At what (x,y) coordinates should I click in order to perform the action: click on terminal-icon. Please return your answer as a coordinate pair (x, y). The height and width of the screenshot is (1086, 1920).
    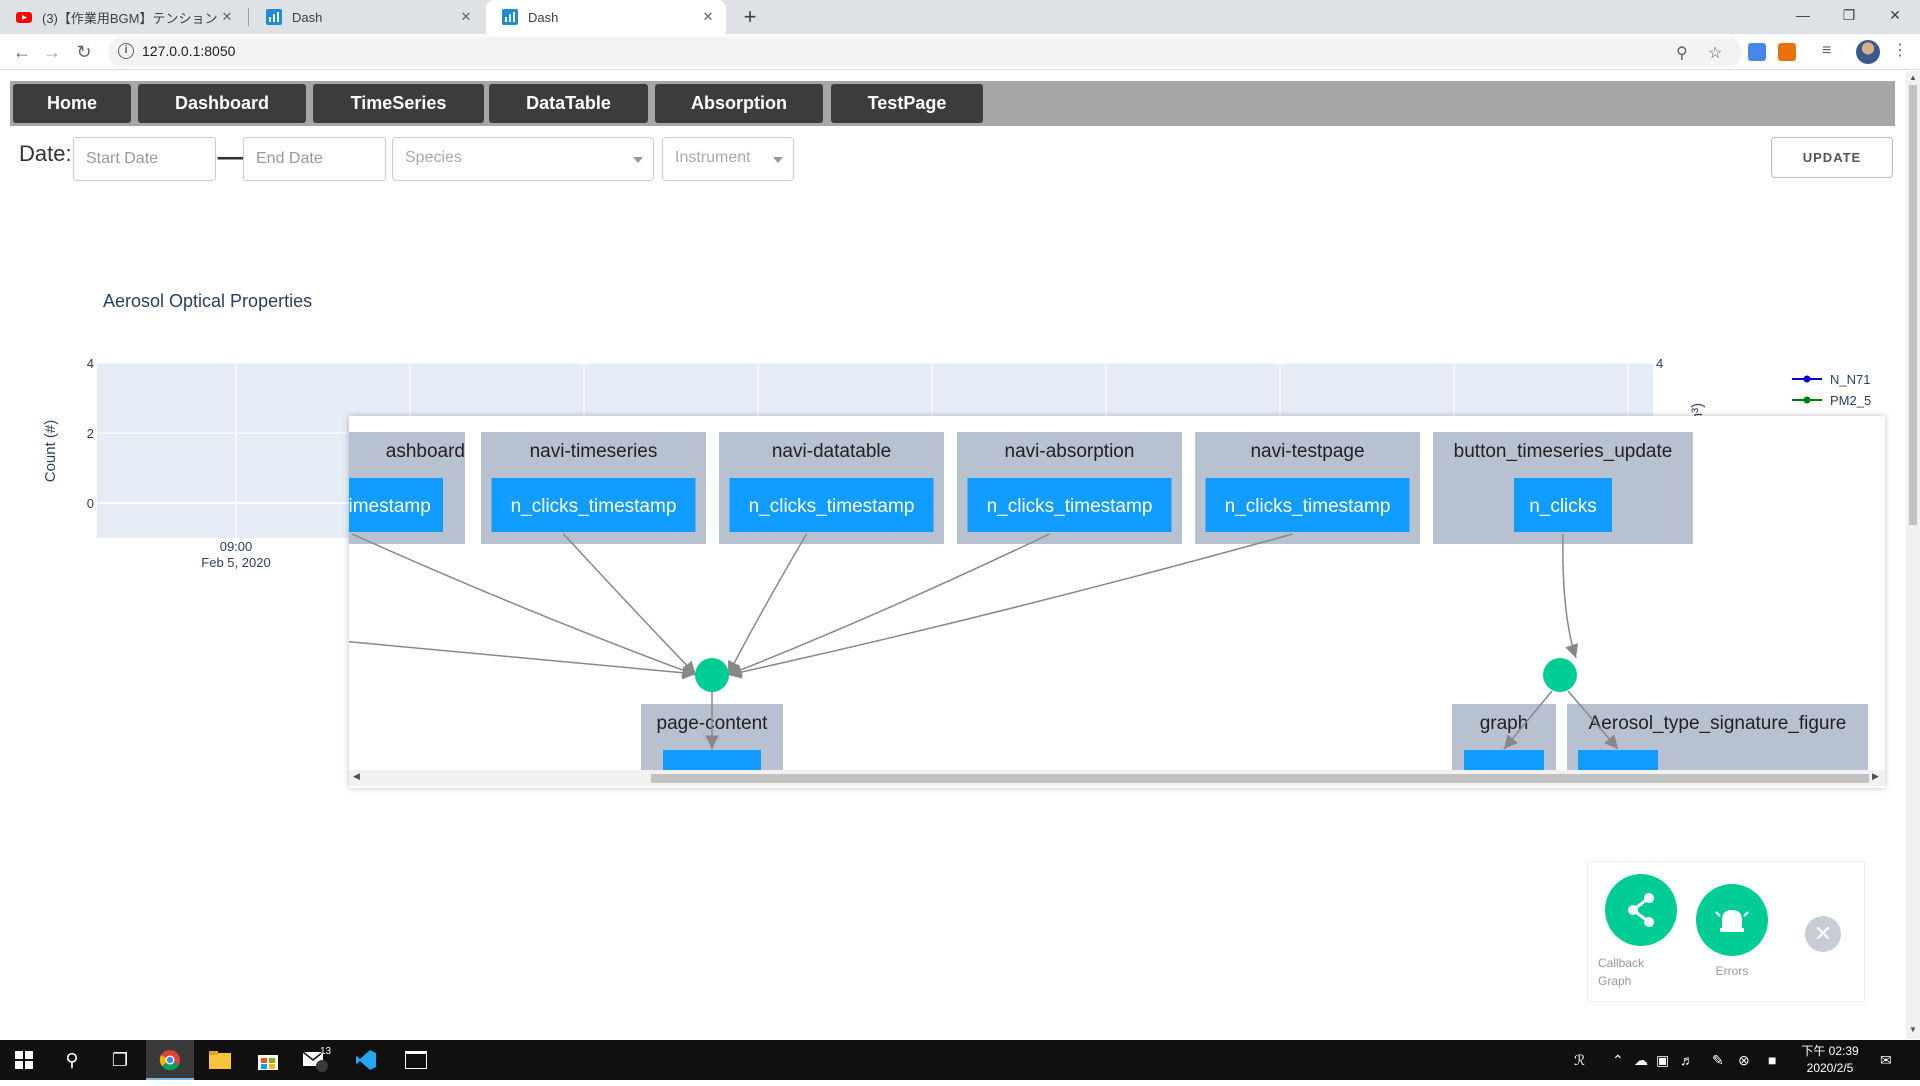
    Looking at the image, I should click on (416, 1060).